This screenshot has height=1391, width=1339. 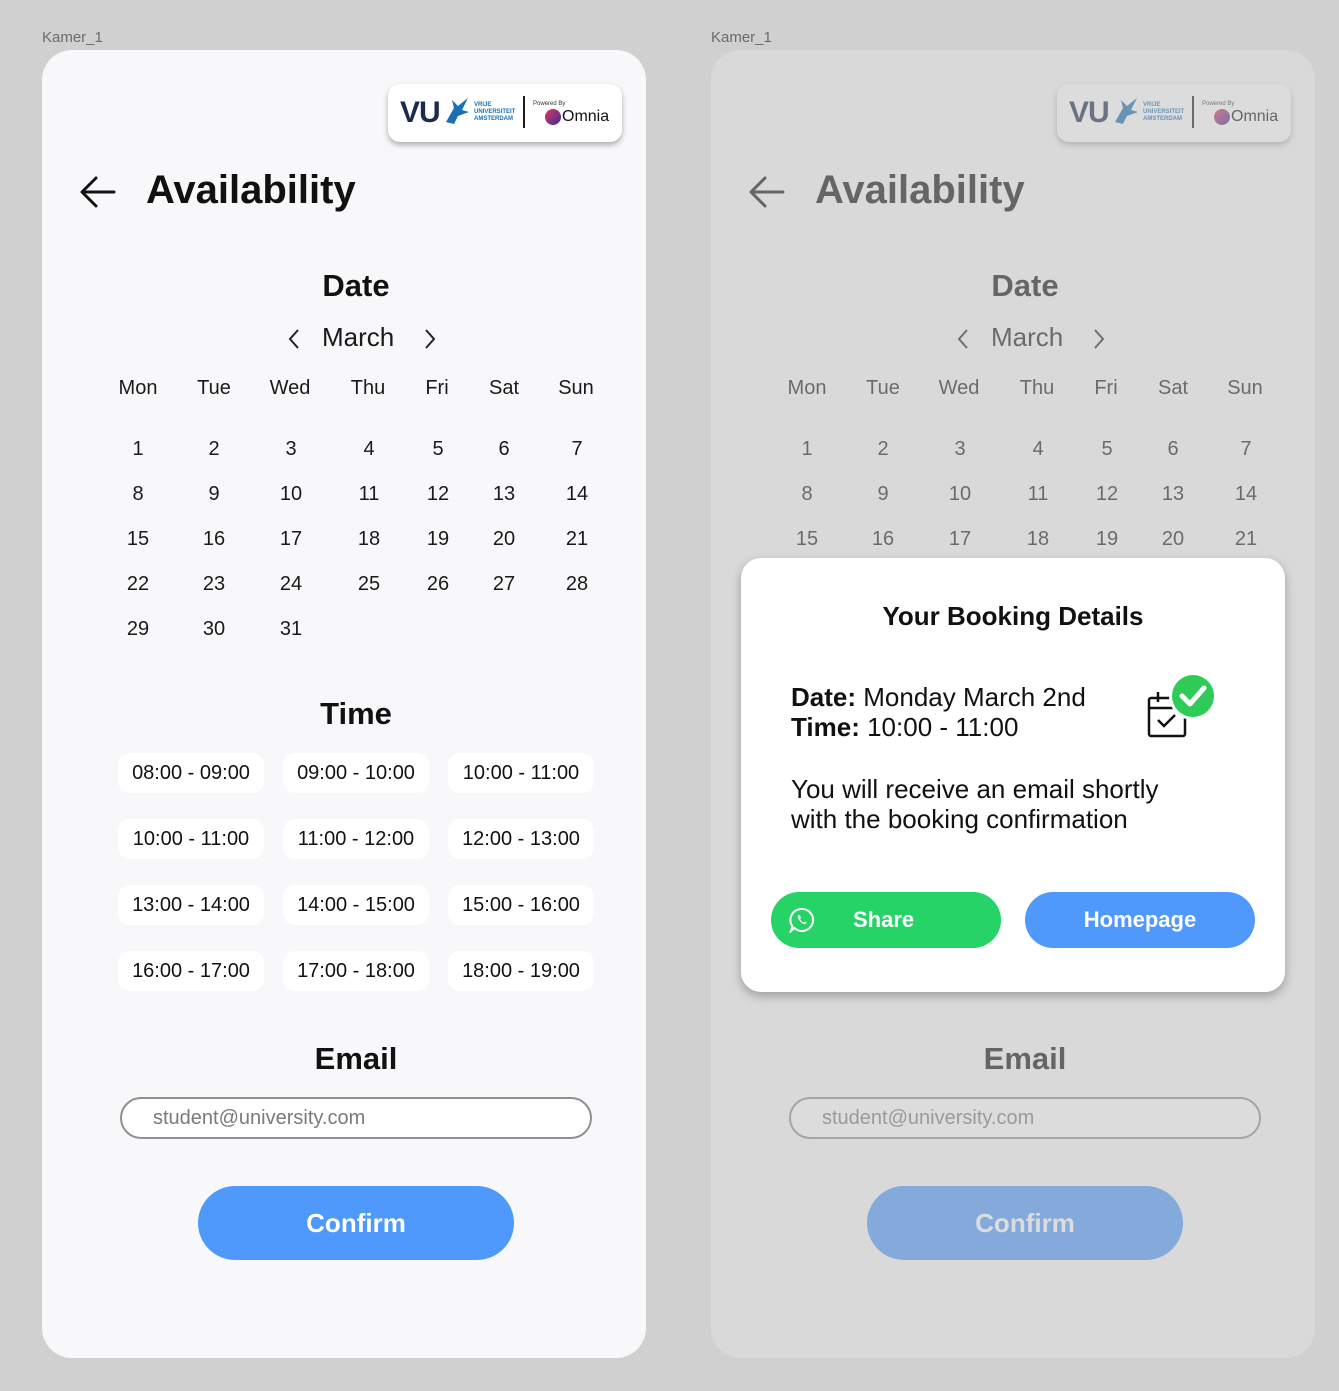 I want to click on chevron-right-icon, so click(x=430, y=339).